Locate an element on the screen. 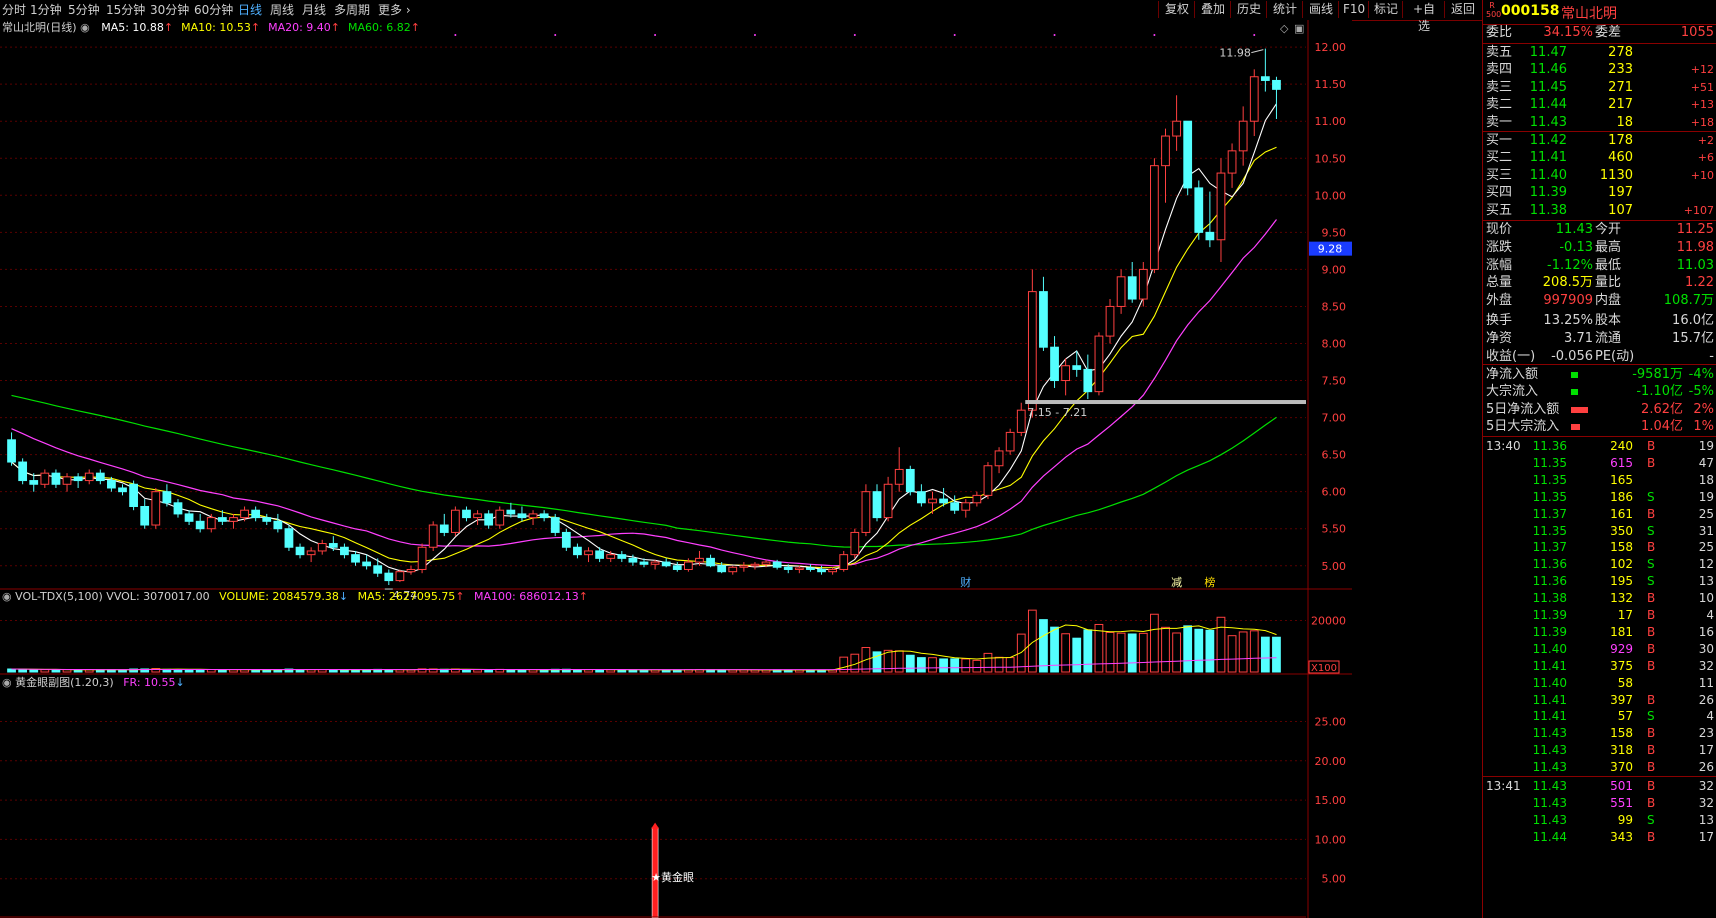 Image resolution: width=1716 pixels, height=918 pixels. tick-row: 11.44 343 B 17 is located at coordinates (1599, 837).